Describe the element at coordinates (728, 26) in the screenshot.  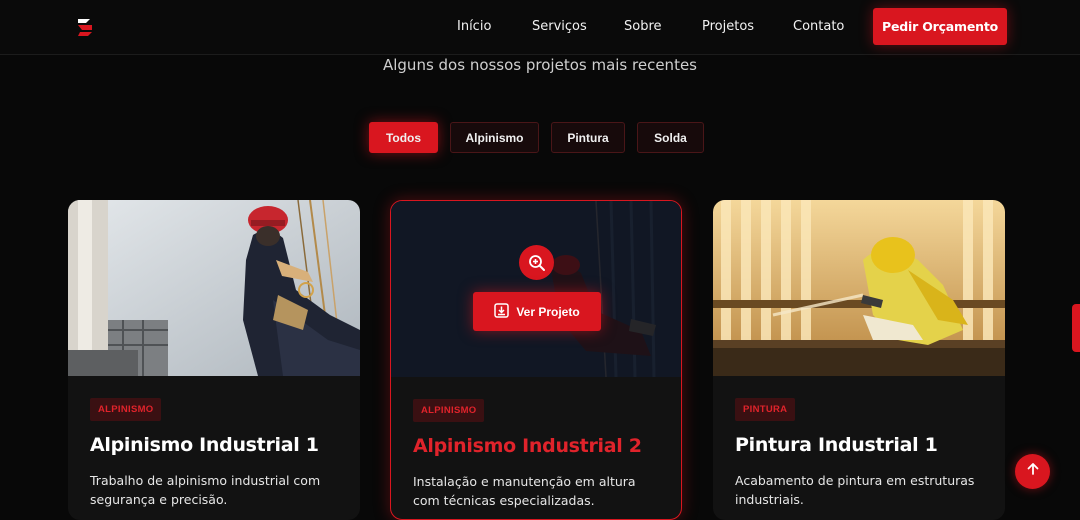
I see `nav-link-projetos: Projetos` at that location.